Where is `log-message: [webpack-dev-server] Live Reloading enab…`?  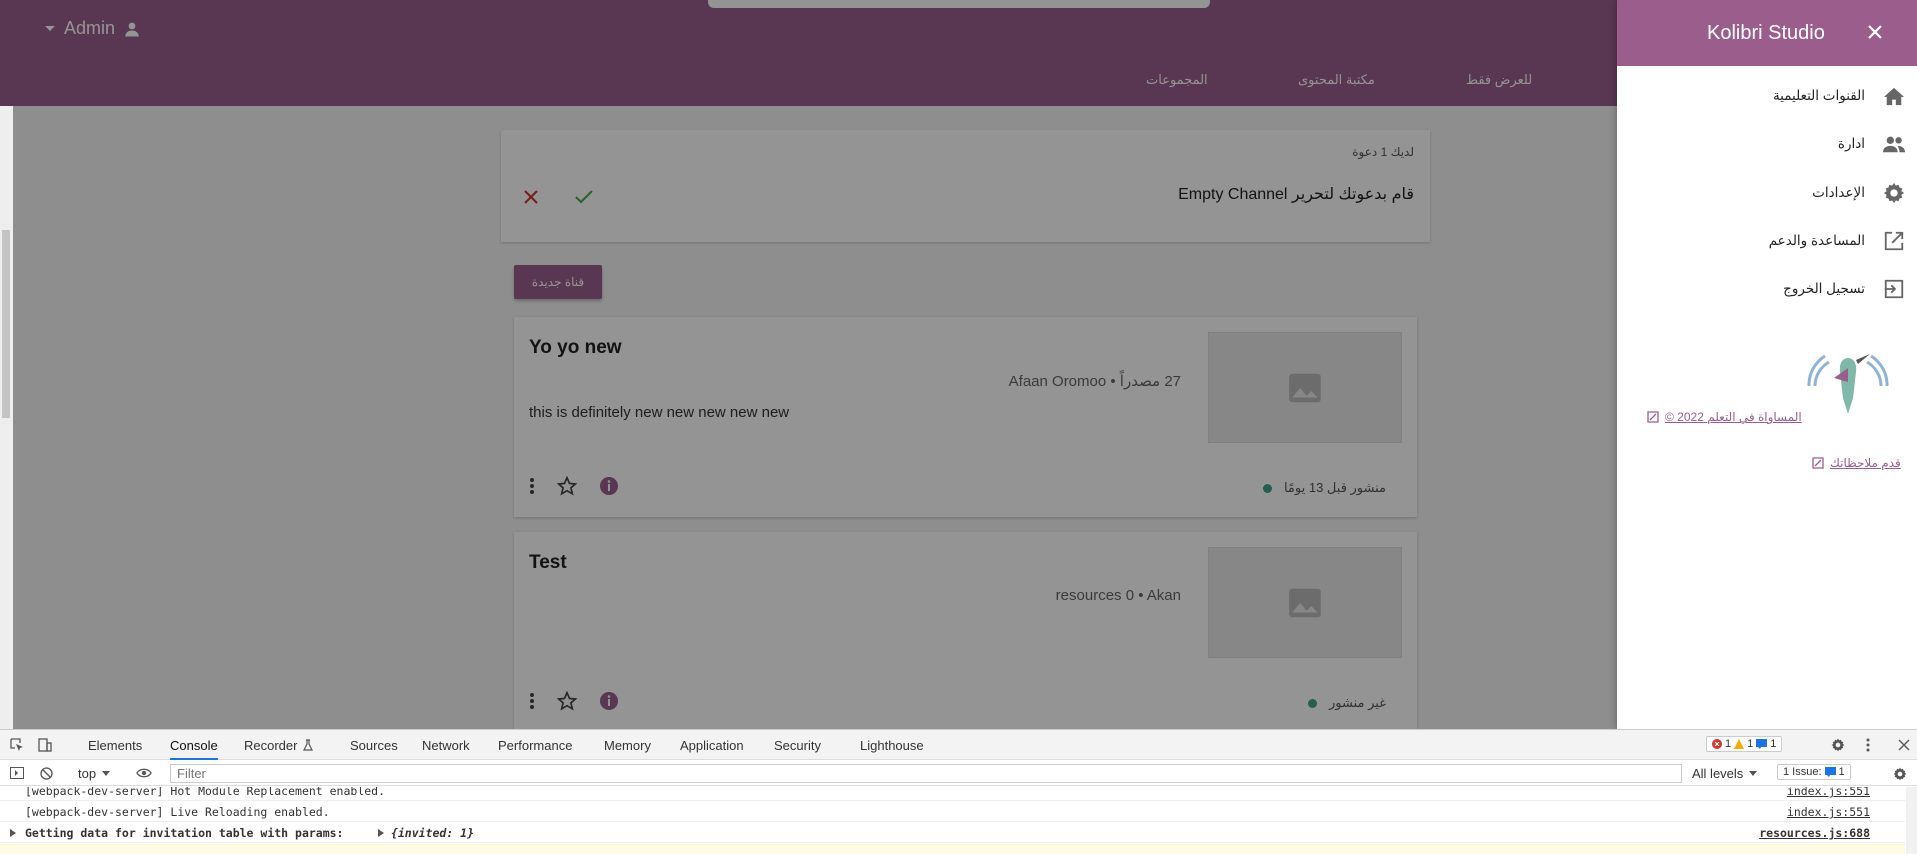 log-message: [webpack-dev-server] Live Reloading enab… is located at coordinates (177, 812).